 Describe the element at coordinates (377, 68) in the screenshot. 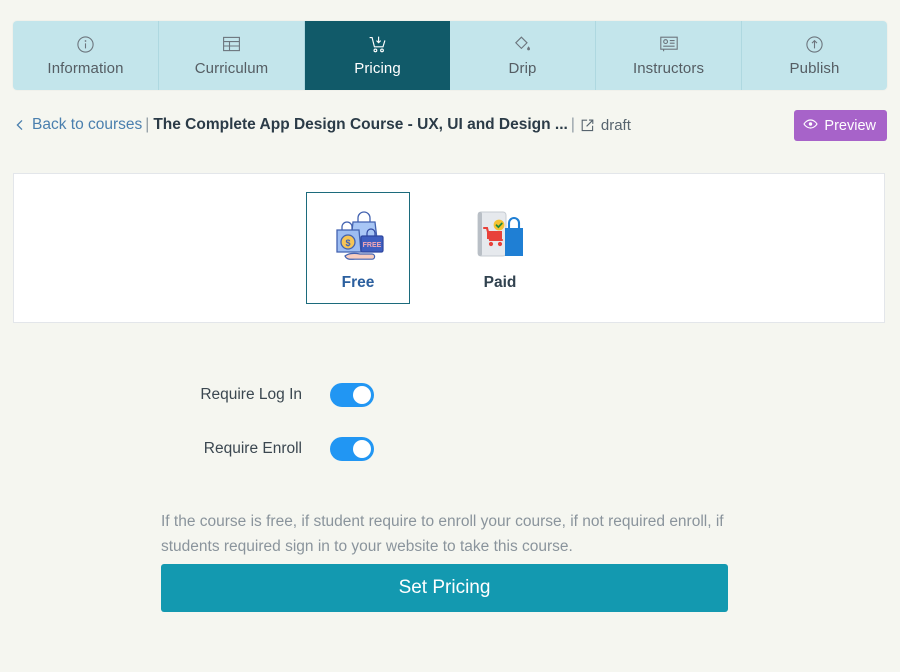

I see `tab-label: Pricing` at that location.